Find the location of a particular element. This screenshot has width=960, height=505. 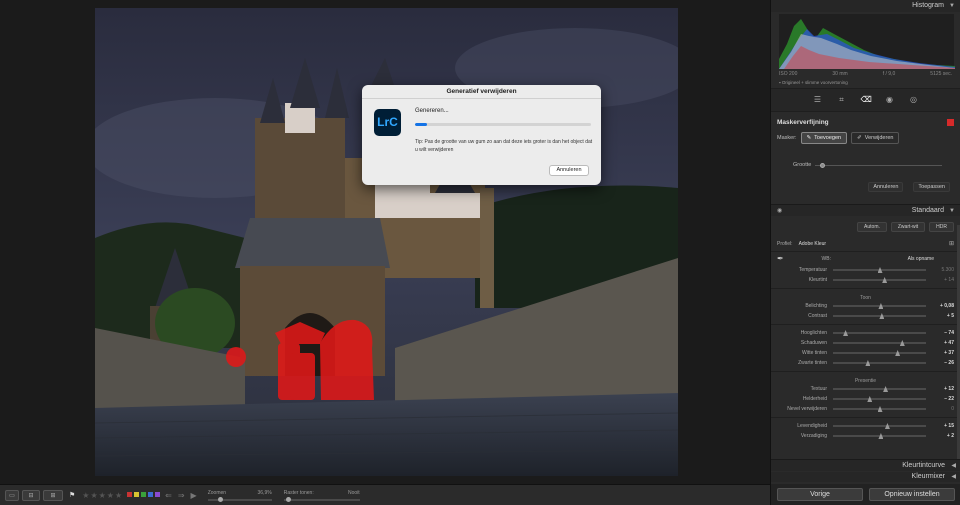

slider-row: Verzadiging + 2 is located at coordinates (865, 436).